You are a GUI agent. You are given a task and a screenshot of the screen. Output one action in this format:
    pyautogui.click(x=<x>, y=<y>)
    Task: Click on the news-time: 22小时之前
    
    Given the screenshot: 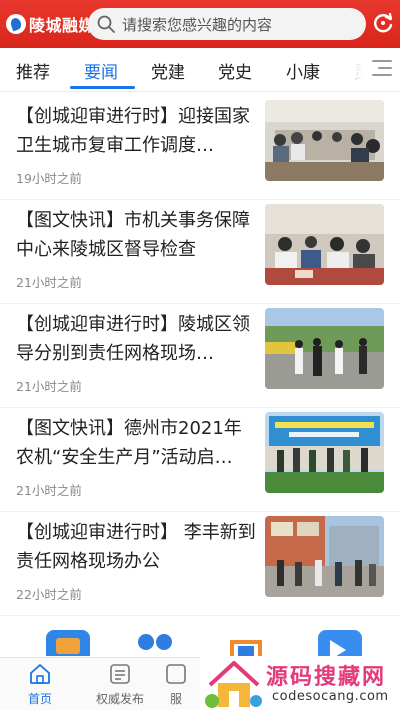 What is the action you would take?
    pyautogui.click(x=49, y=594)
    